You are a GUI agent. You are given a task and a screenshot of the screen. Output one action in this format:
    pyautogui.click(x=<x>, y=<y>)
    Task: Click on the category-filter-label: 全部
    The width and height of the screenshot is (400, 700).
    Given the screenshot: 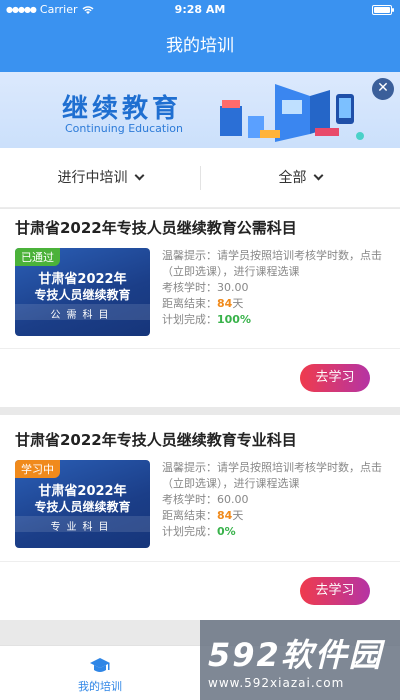 What is the action you would take?
    pyautogui.click(x=292, y=178)
    